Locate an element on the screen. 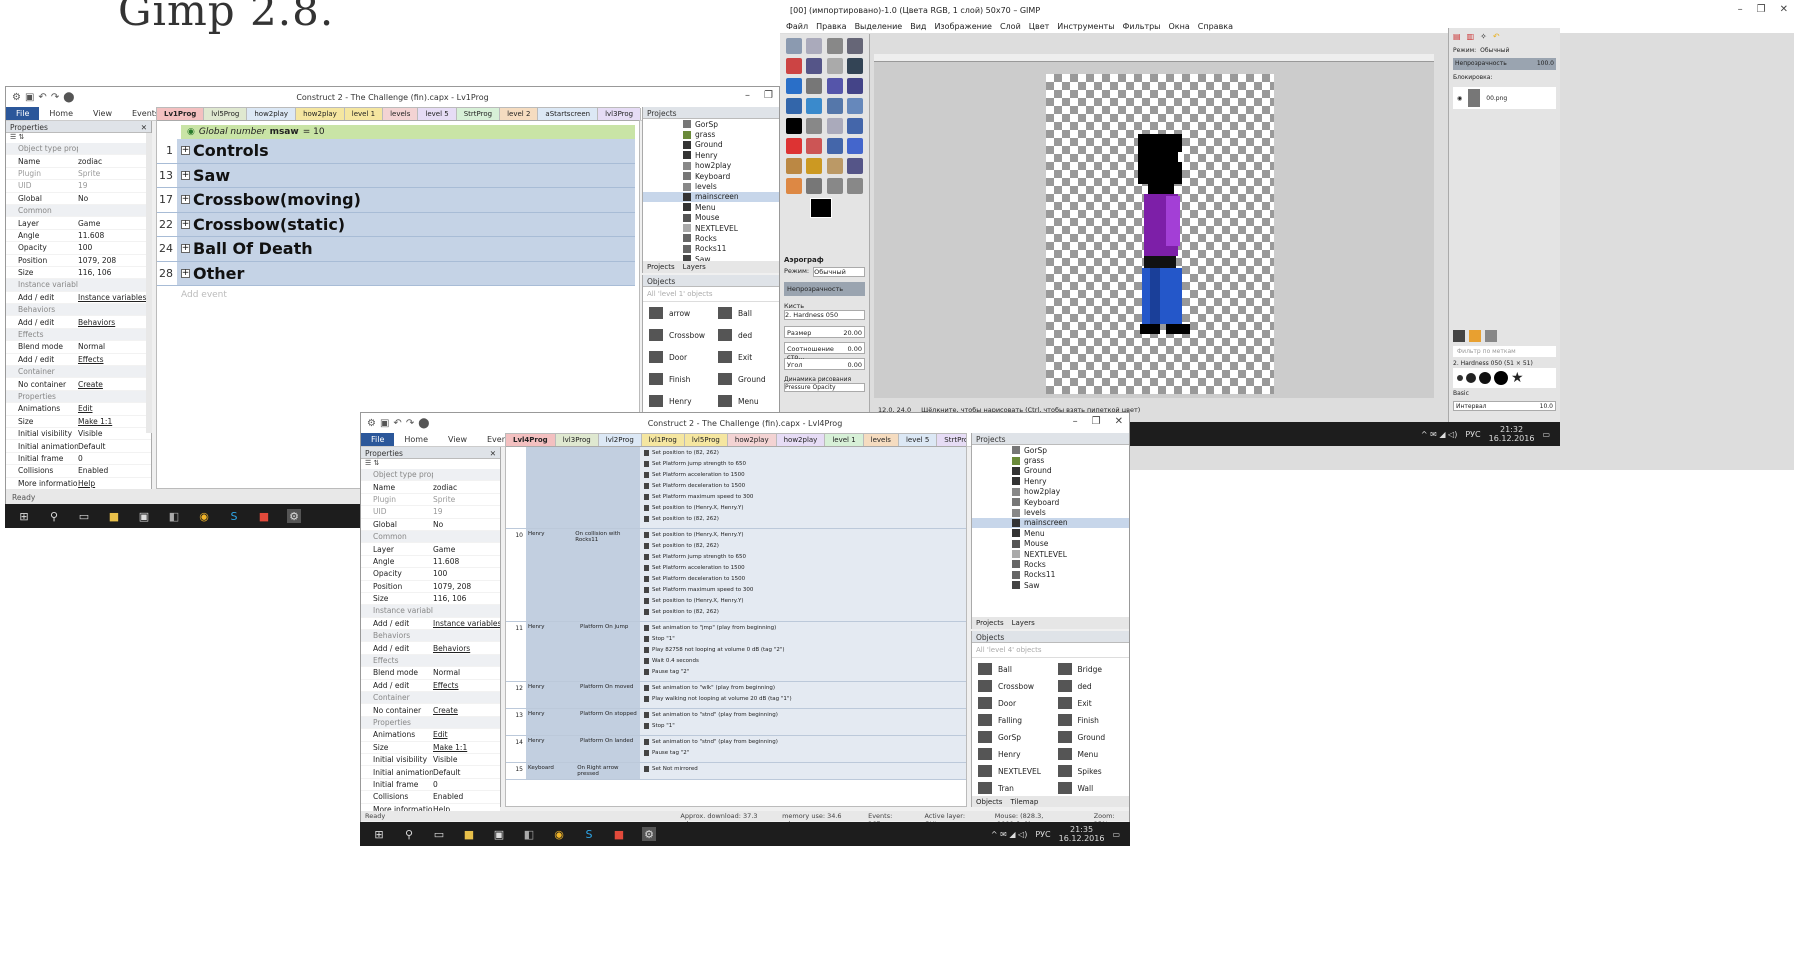  add-event-link: Add event is located at coordinates (410, 293).